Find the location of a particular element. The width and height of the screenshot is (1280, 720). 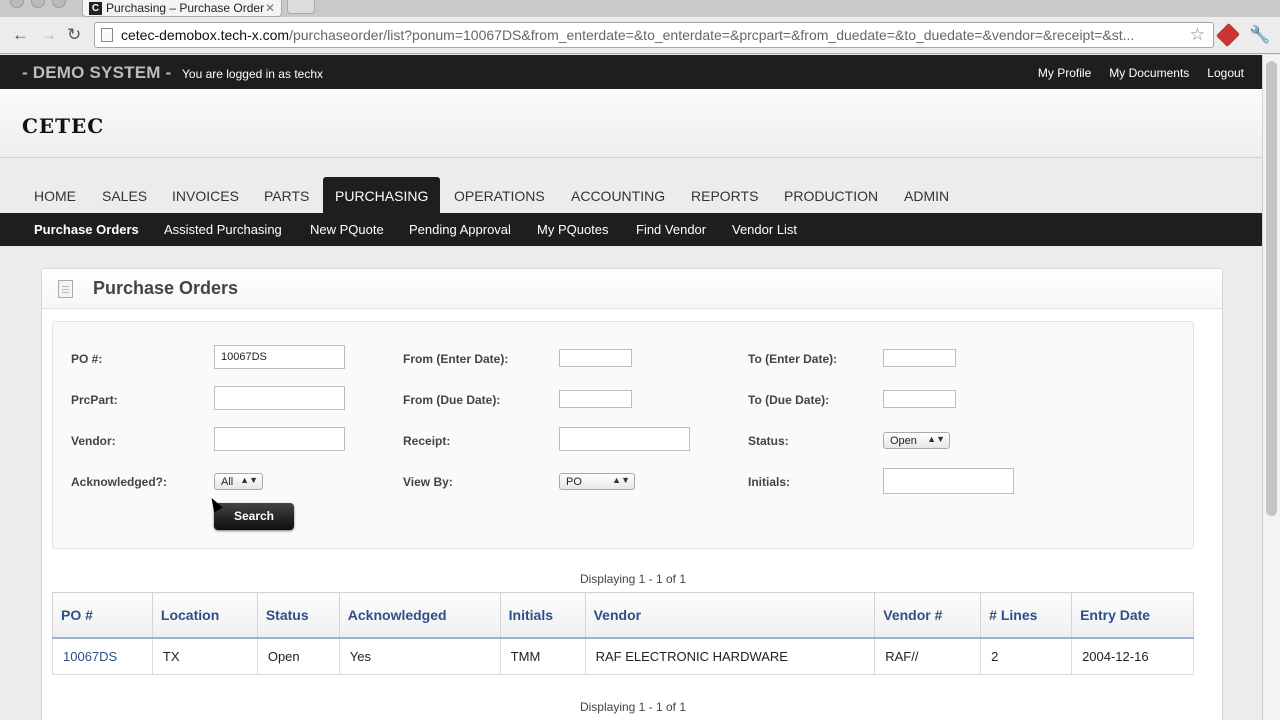

initials-input is located at coordinates (948, 481).